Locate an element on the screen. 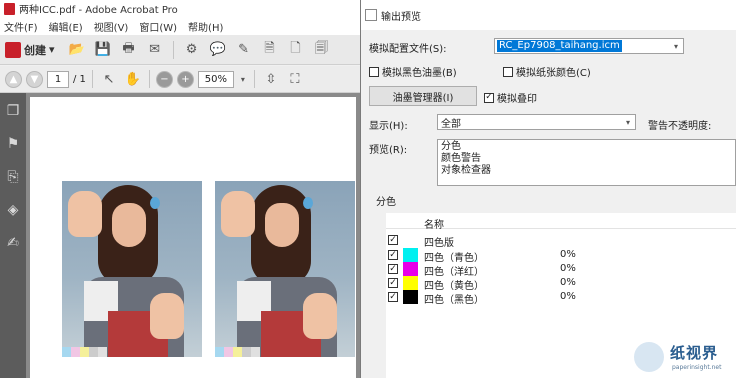 The width and height of the screenshot is (736, 378). zoom-in-icon: + is located at coordinates (185, 79).